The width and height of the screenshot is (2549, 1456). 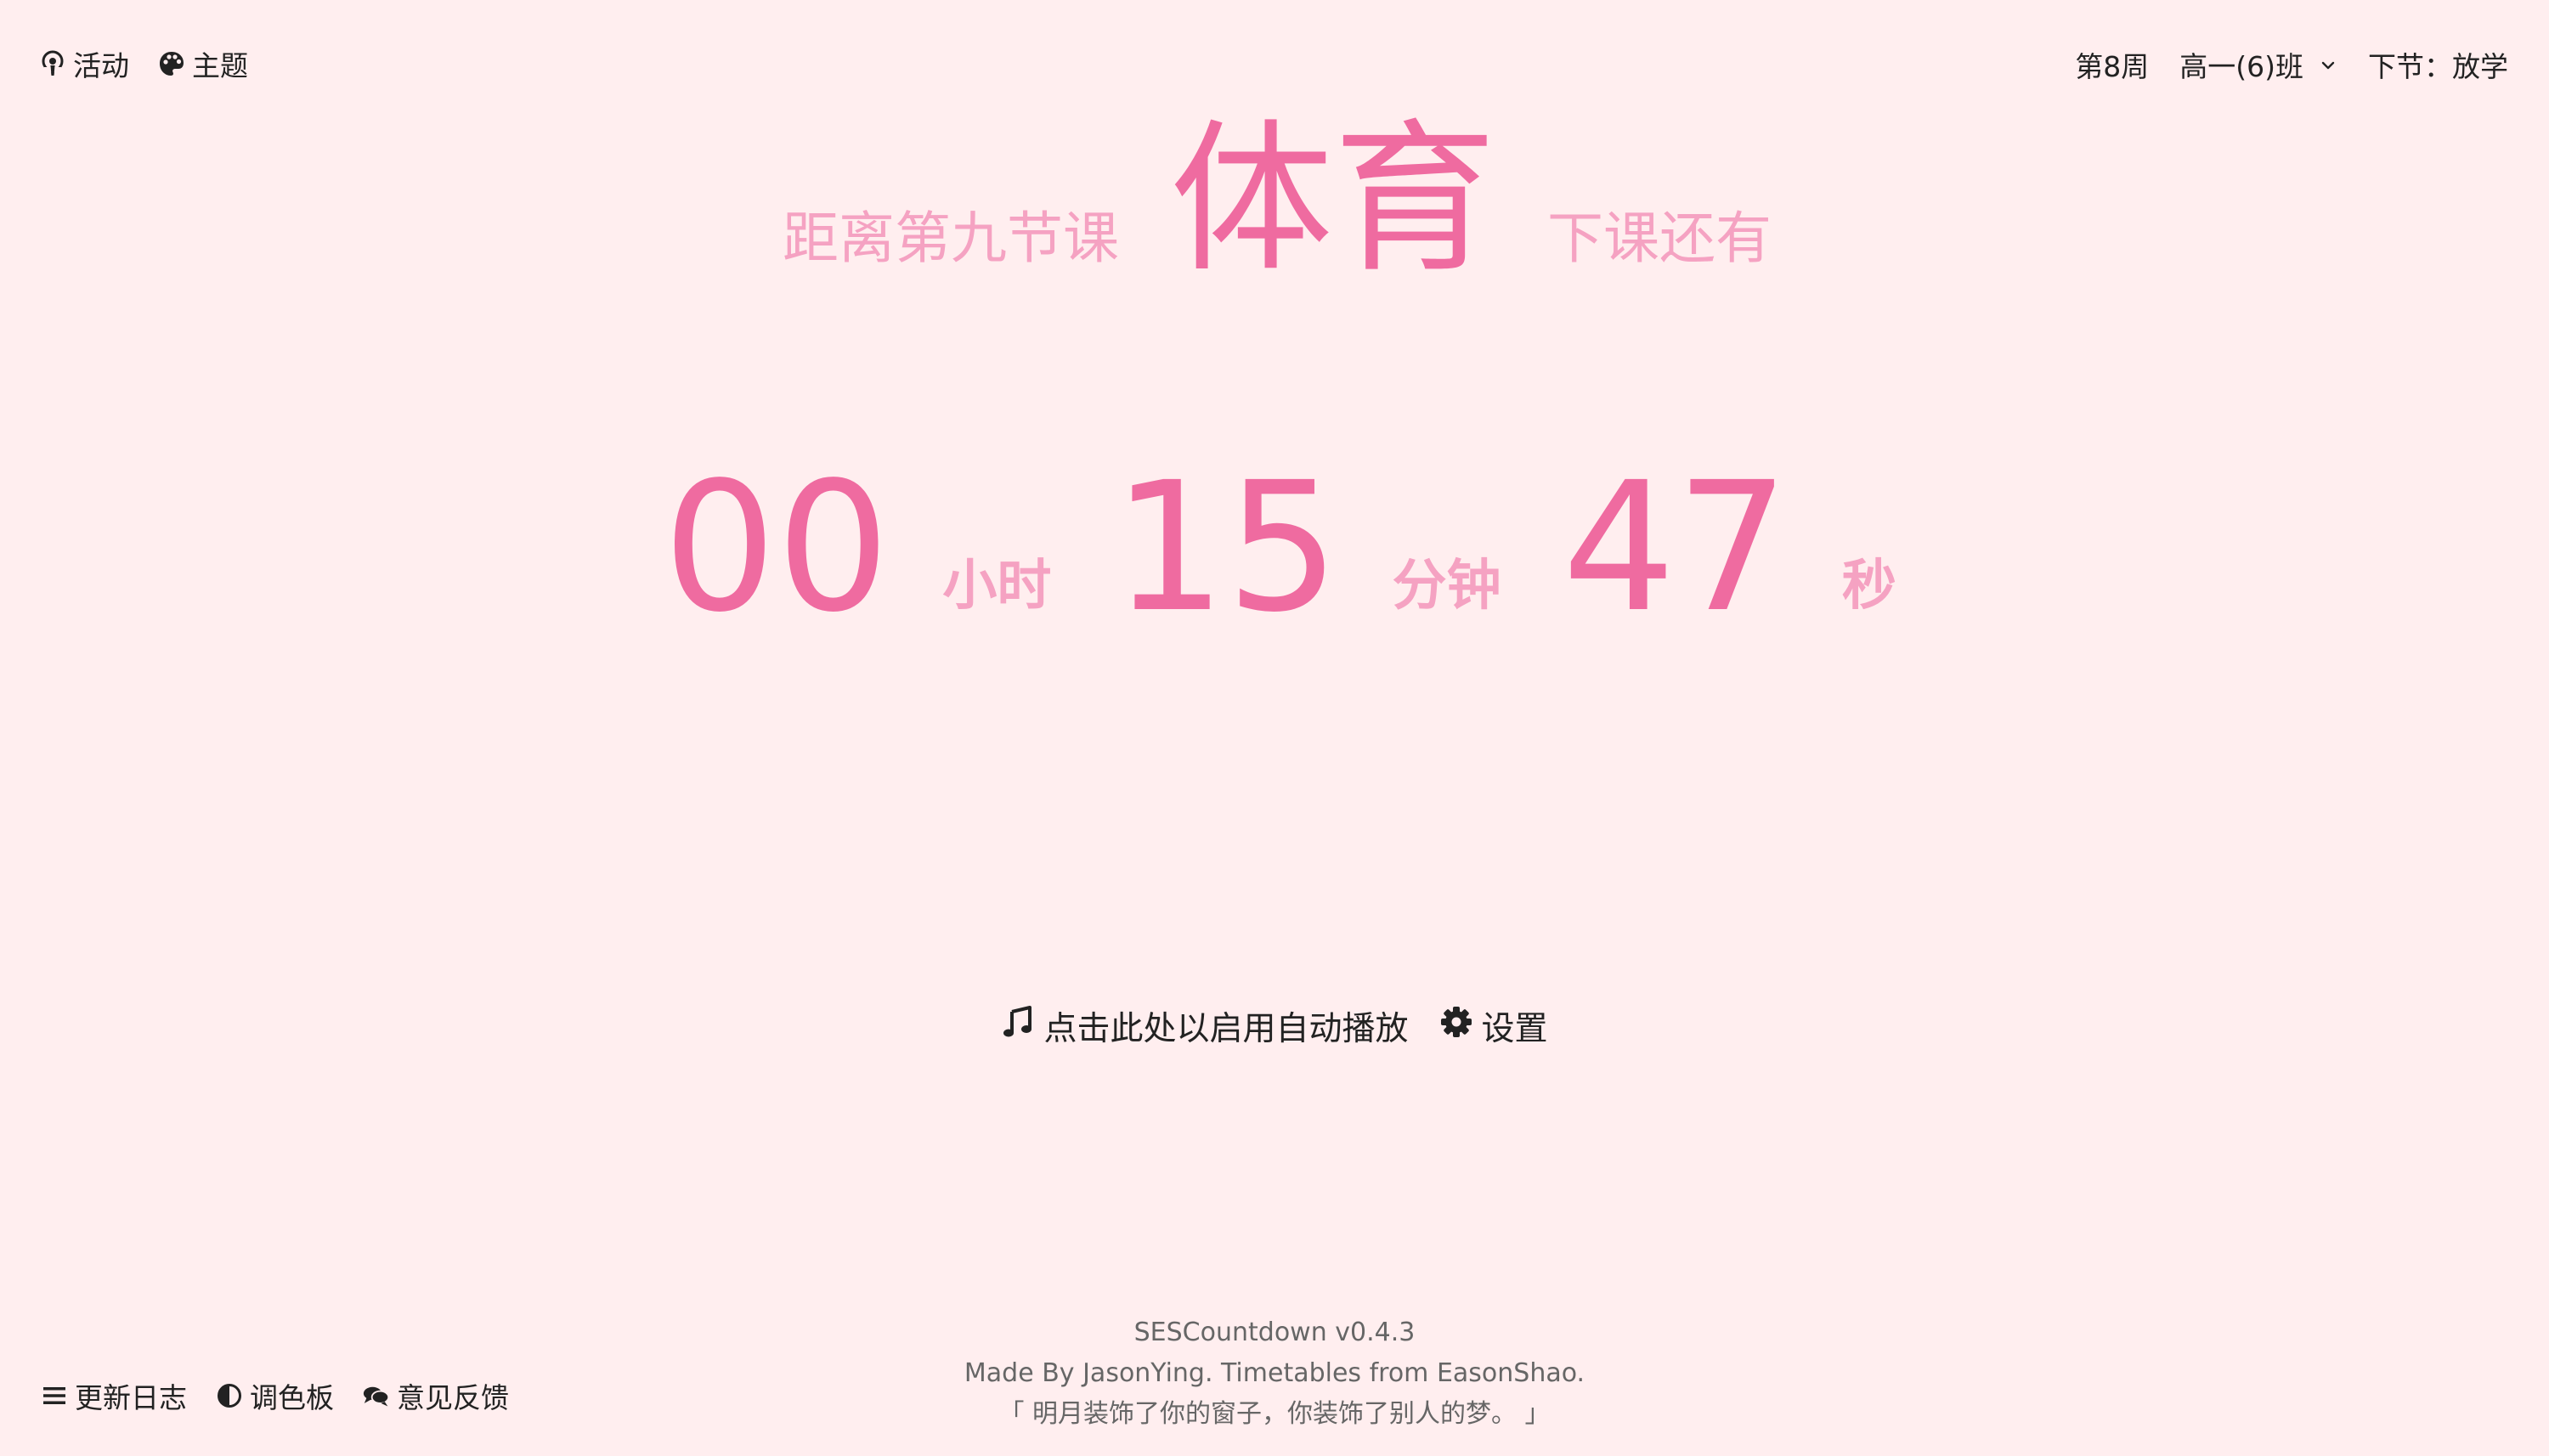 What do you see at coordinates (1446, 587) in the screenshot?
I see `minutes-unit: 分钟` at bounding box center [1446, 587].